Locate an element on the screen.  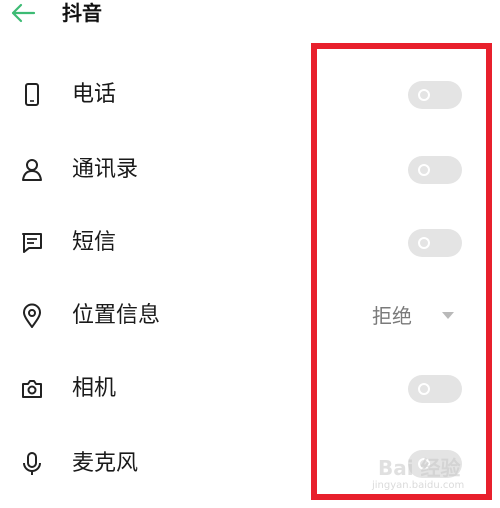
watermark-url: jingyan.baidu.com is located at coordinates (418, 485).